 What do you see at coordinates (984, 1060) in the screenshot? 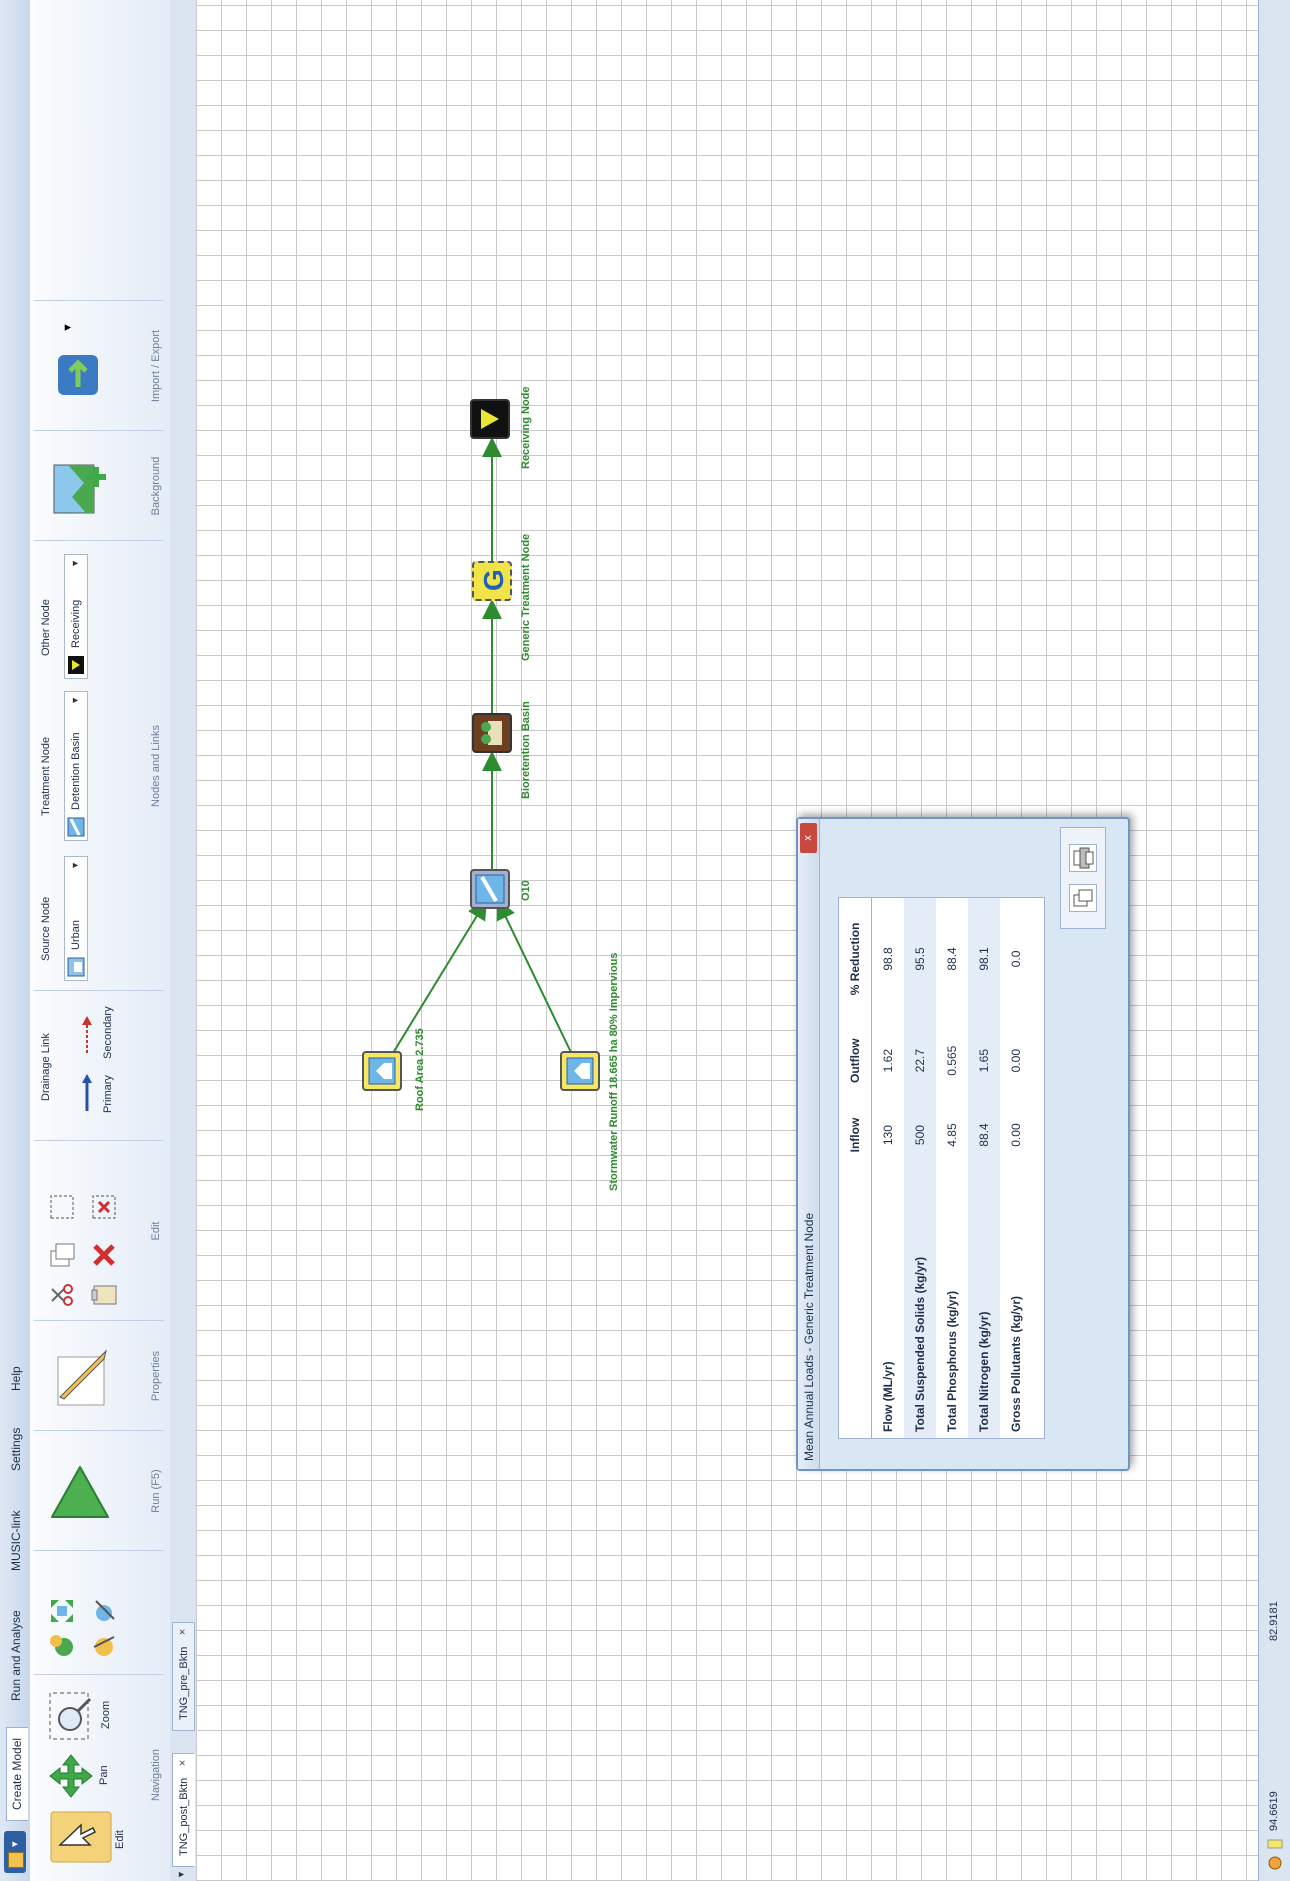
I see `outflow-value: 1.65` at bounding box center [984, 1060].